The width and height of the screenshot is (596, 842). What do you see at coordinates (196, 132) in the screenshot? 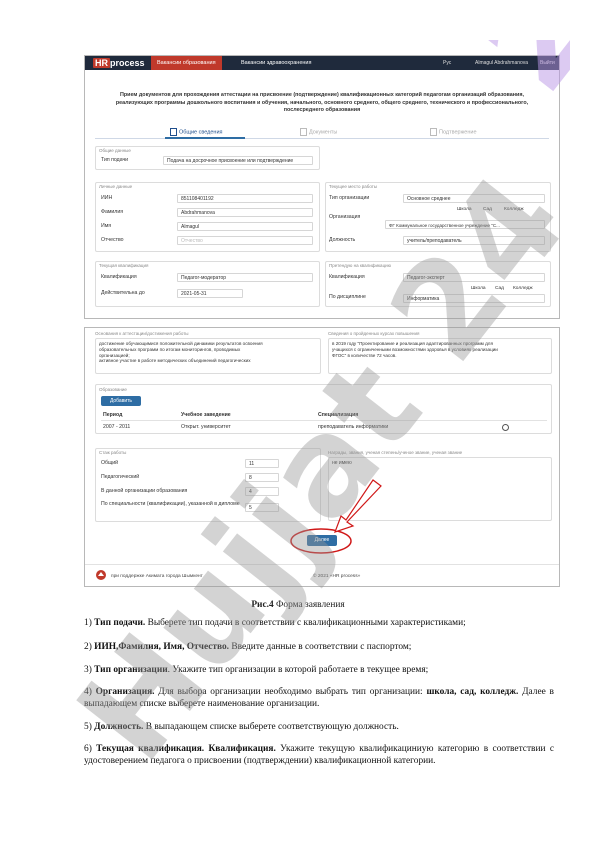
I see `step-general: Общие сведения` at bounding box center [196, 132].